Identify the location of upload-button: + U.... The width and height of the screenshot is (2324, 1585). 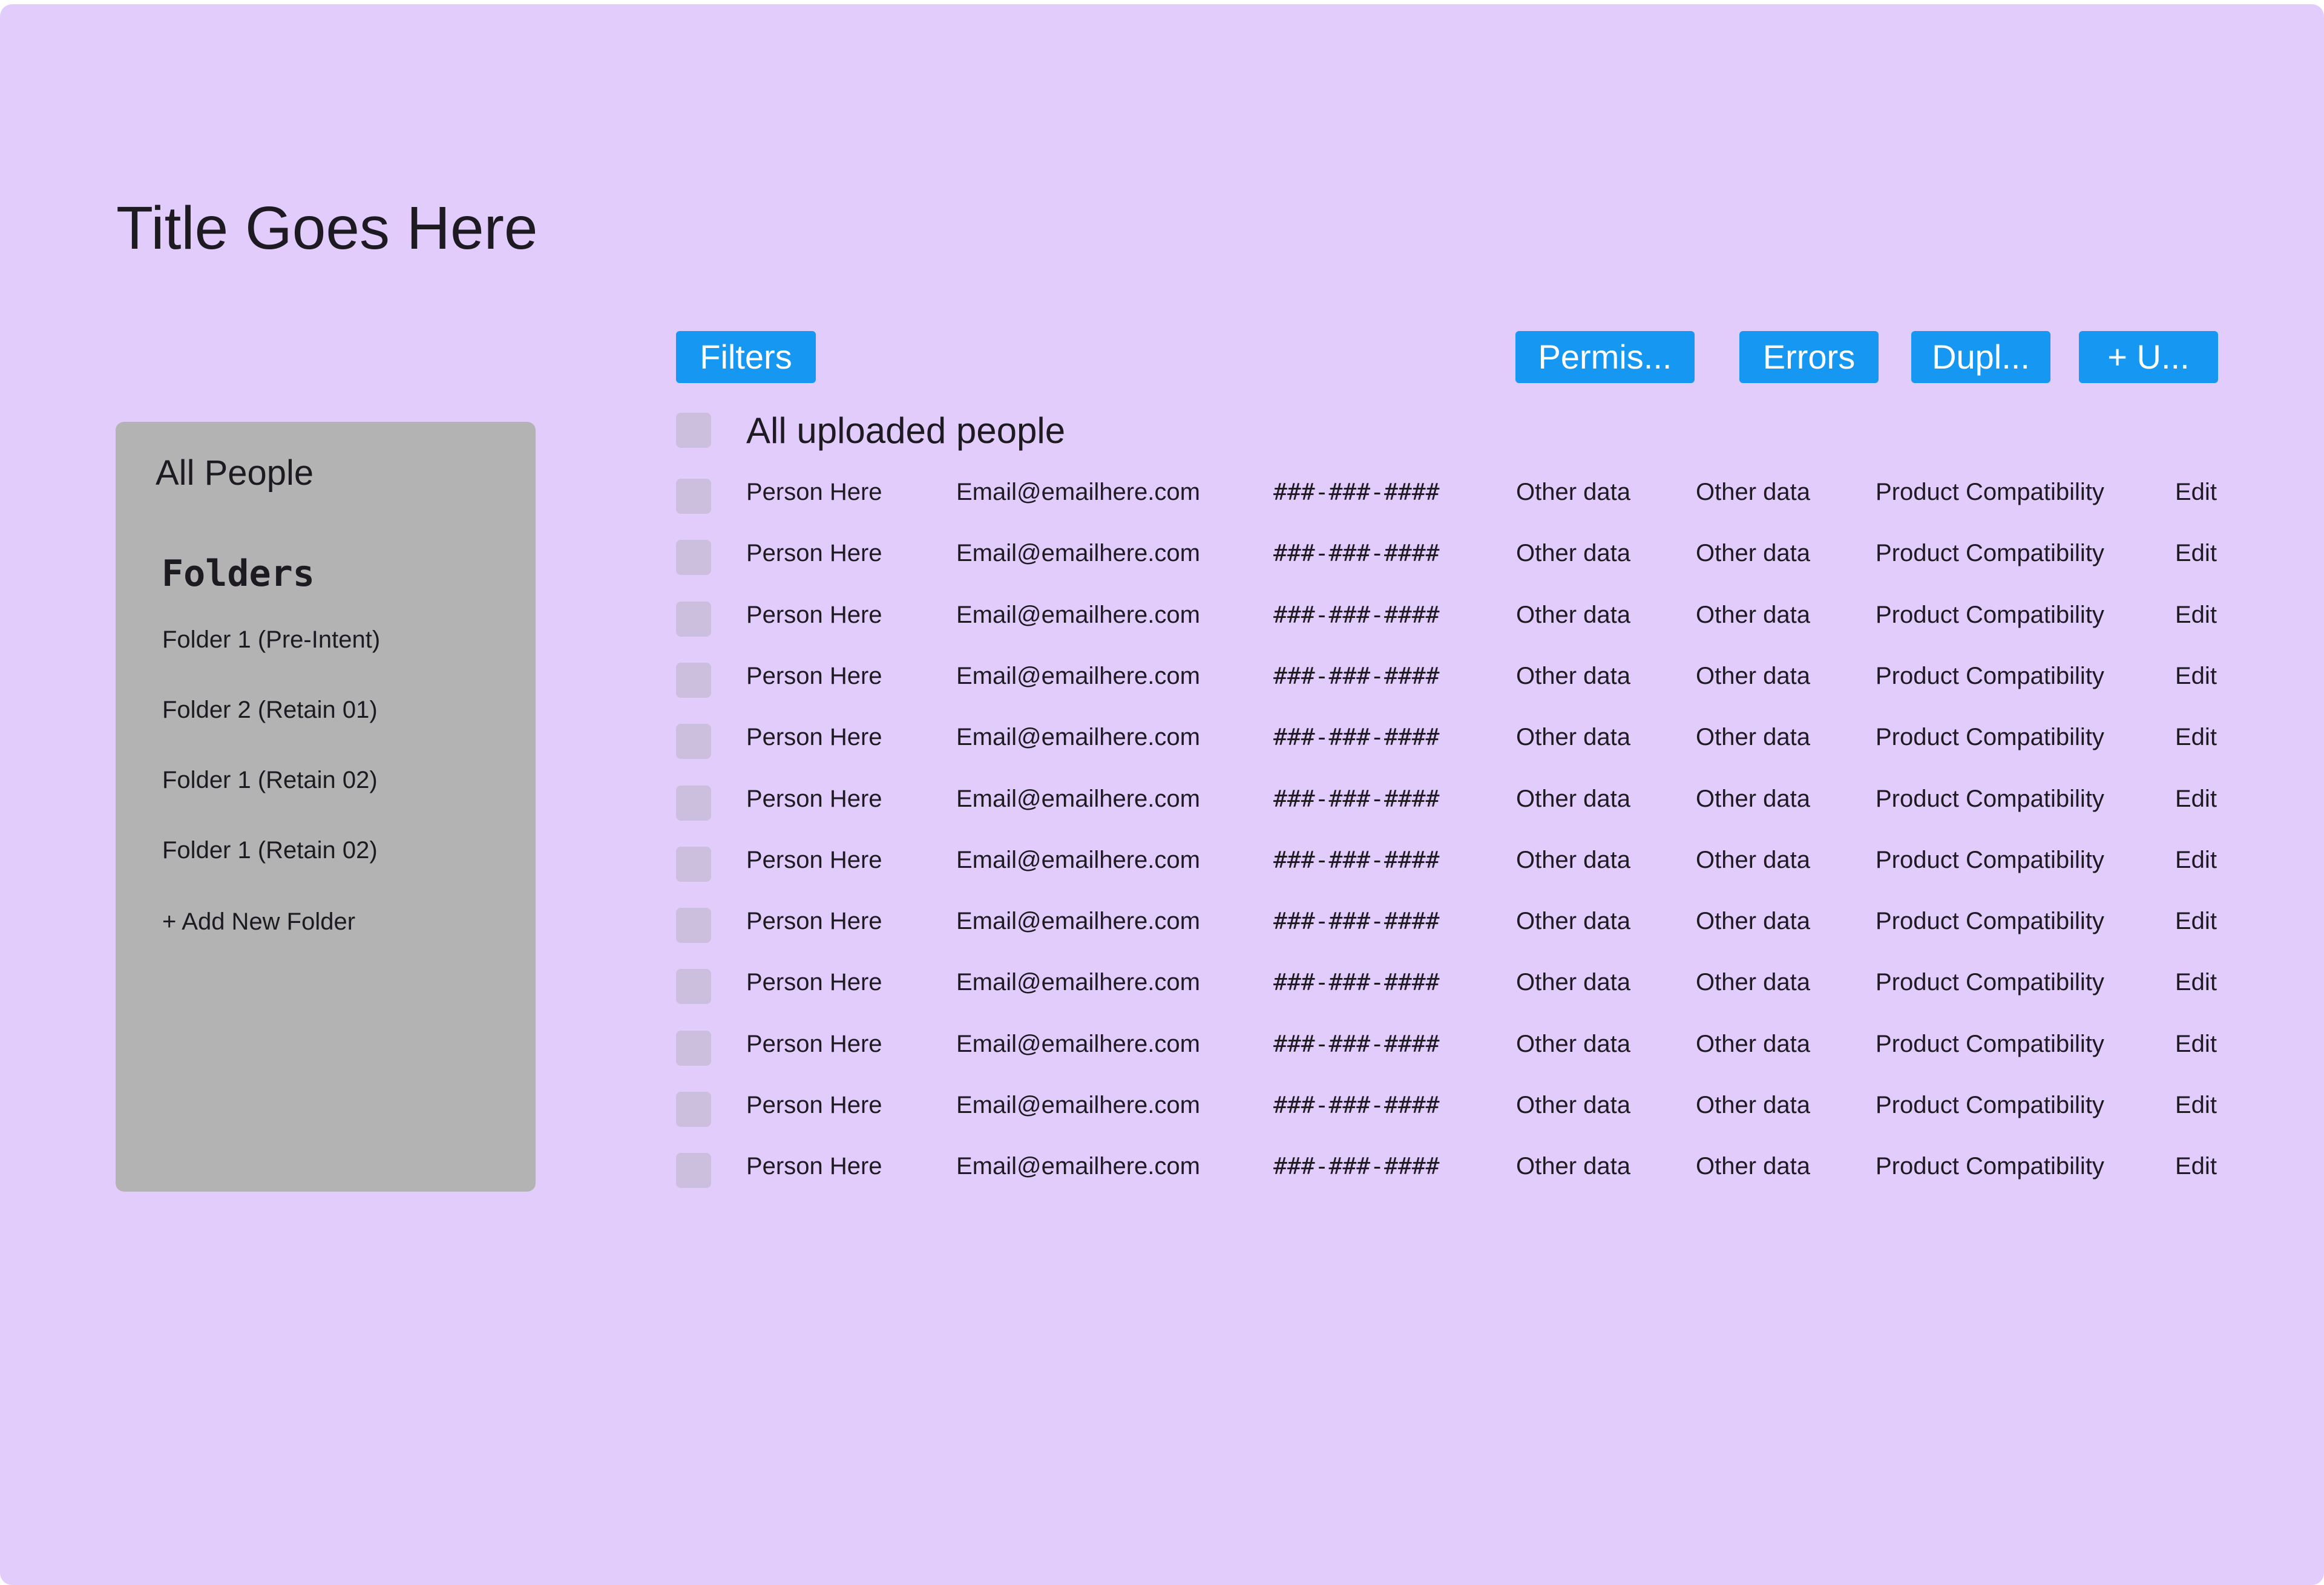
(2148, 357).